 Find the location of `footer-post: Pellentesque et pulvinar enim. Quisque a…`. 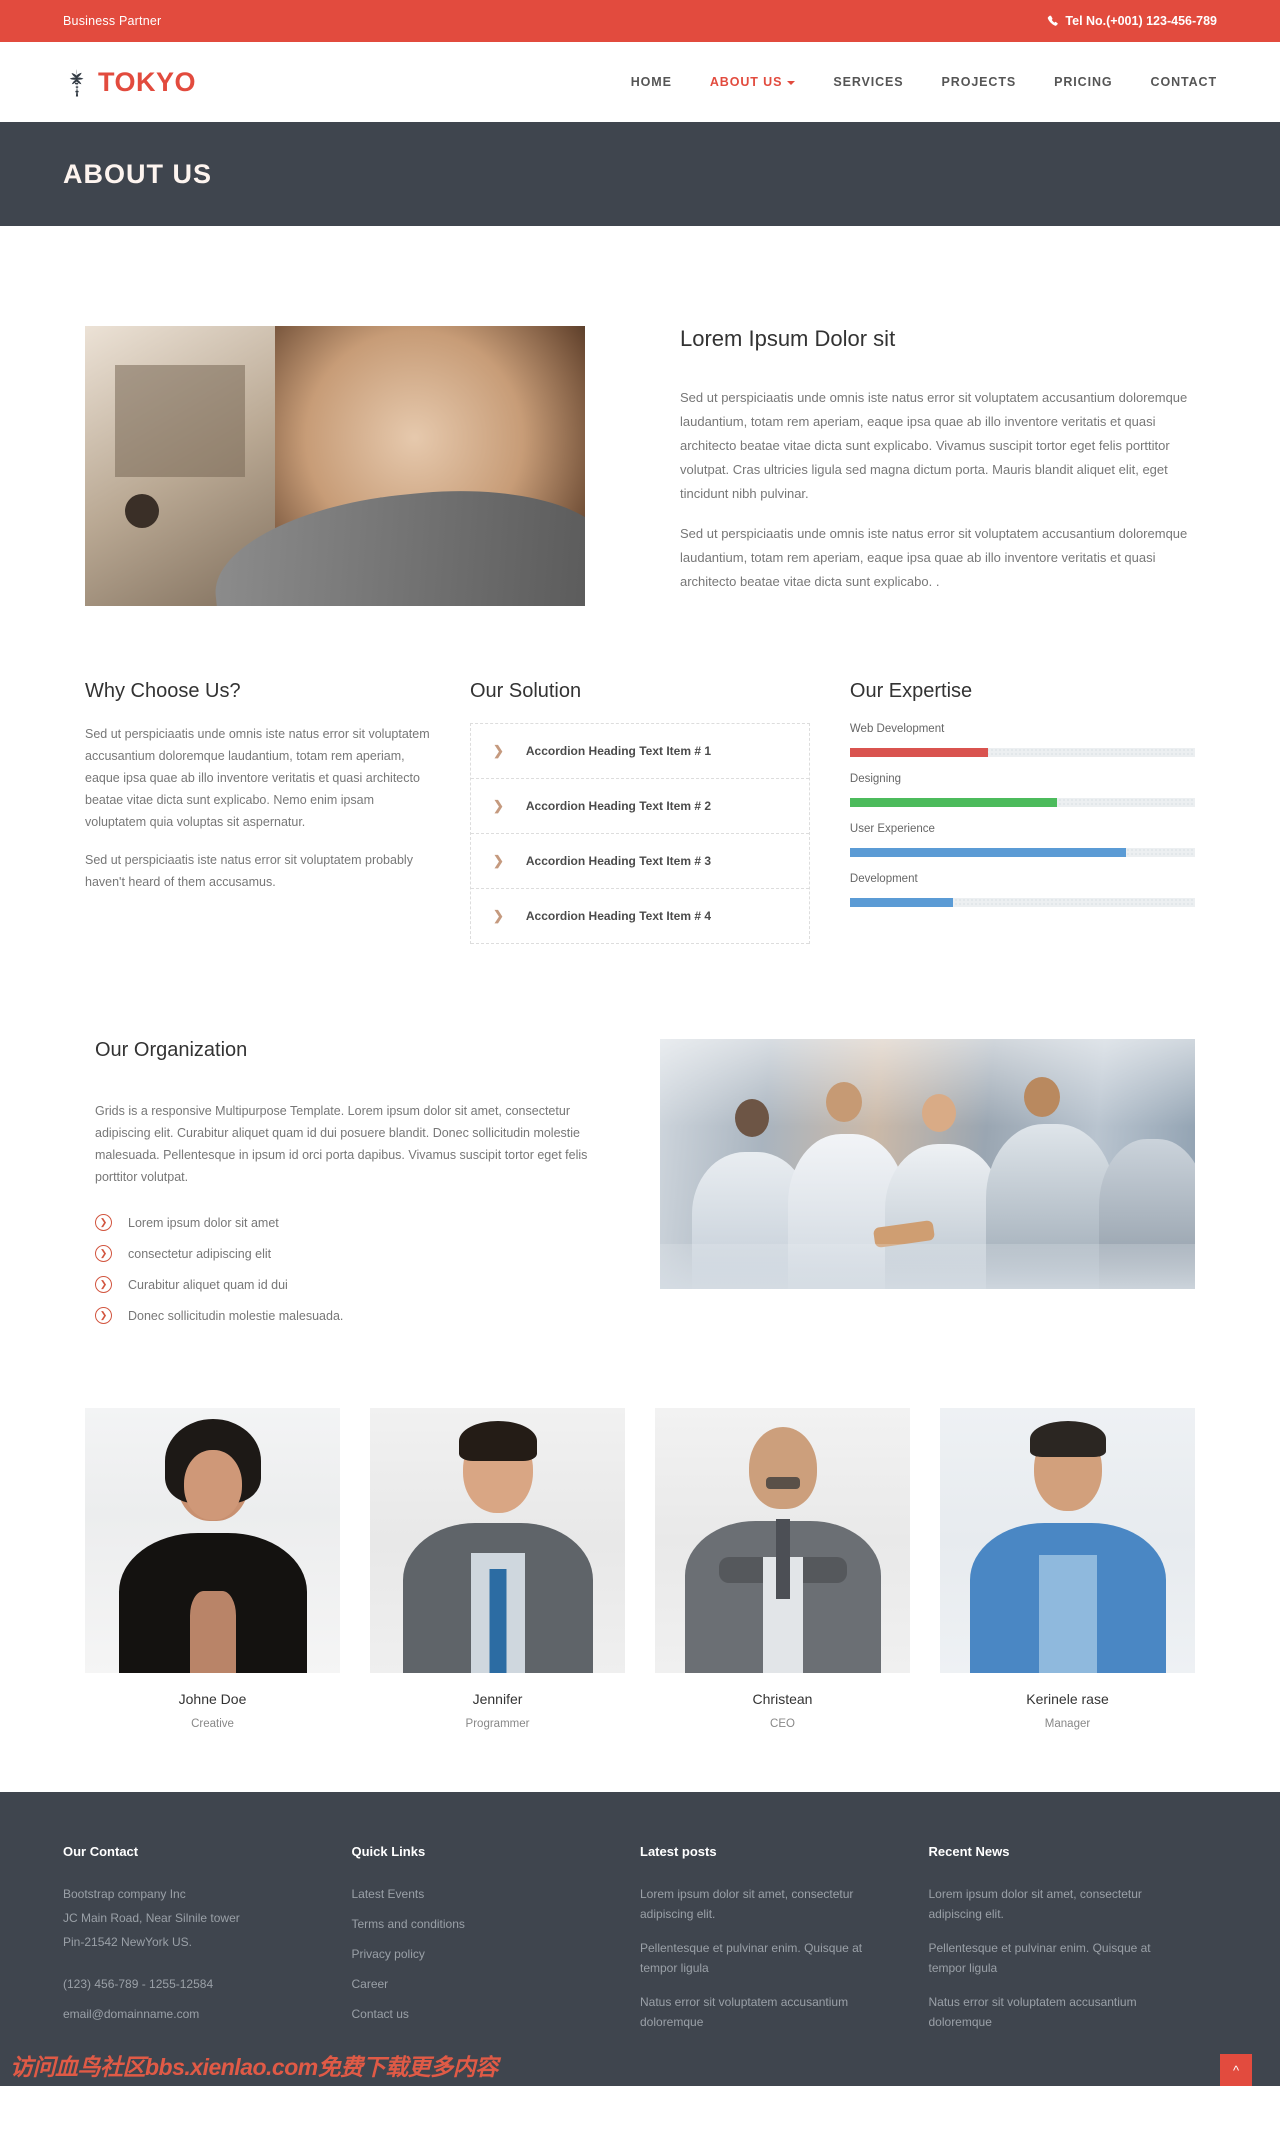

footer-post: Pellentesque et pulvinar enim. Quisque a… is located at coordinates (769, 1958).